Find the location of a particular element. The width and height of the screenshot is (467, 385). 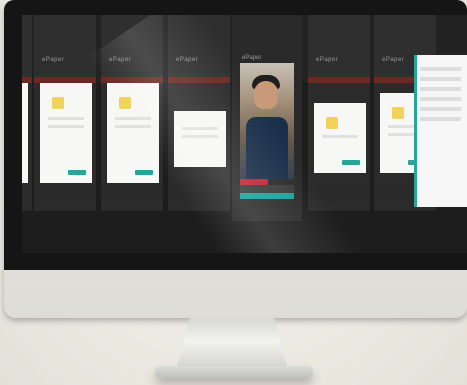

screen-tile-featured: ePaper is located at coordinates (267, 118).